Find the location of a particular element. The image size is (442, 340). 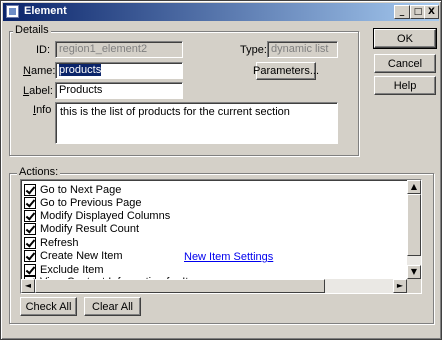

scroll-left-icon: ◄ is located at coordinates (28, 286).